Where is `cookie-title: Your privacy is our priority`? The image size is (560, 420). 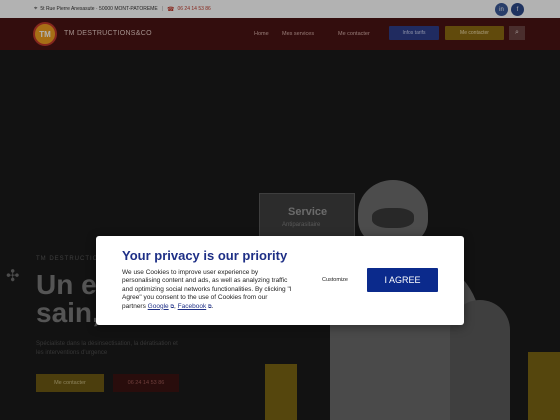 cookie-title: Your privacy is our priority is located at coordinates (205, 255).